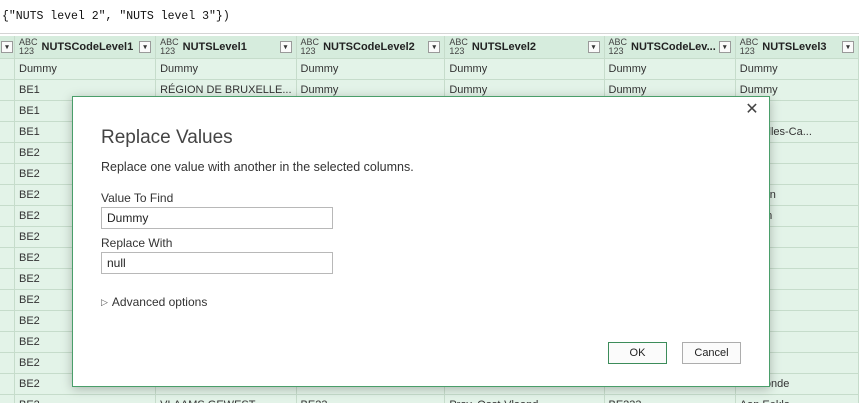  I want to click on table-cell: BE23, so click(371, 398).